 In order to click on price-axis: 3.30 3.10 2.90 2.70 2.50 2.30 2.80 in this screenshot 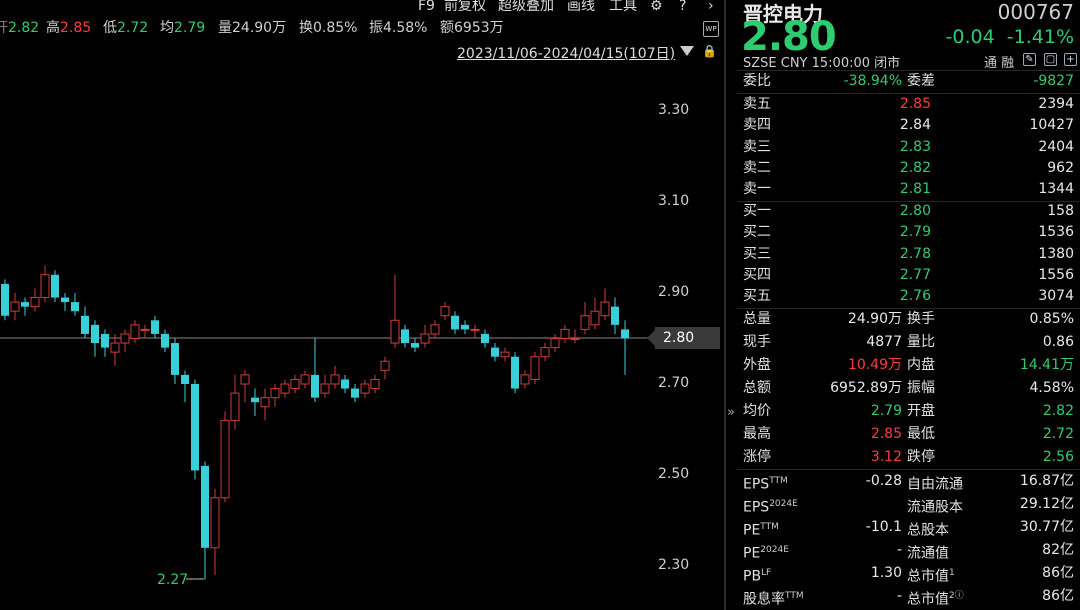, I will do `click(686, 305)`.